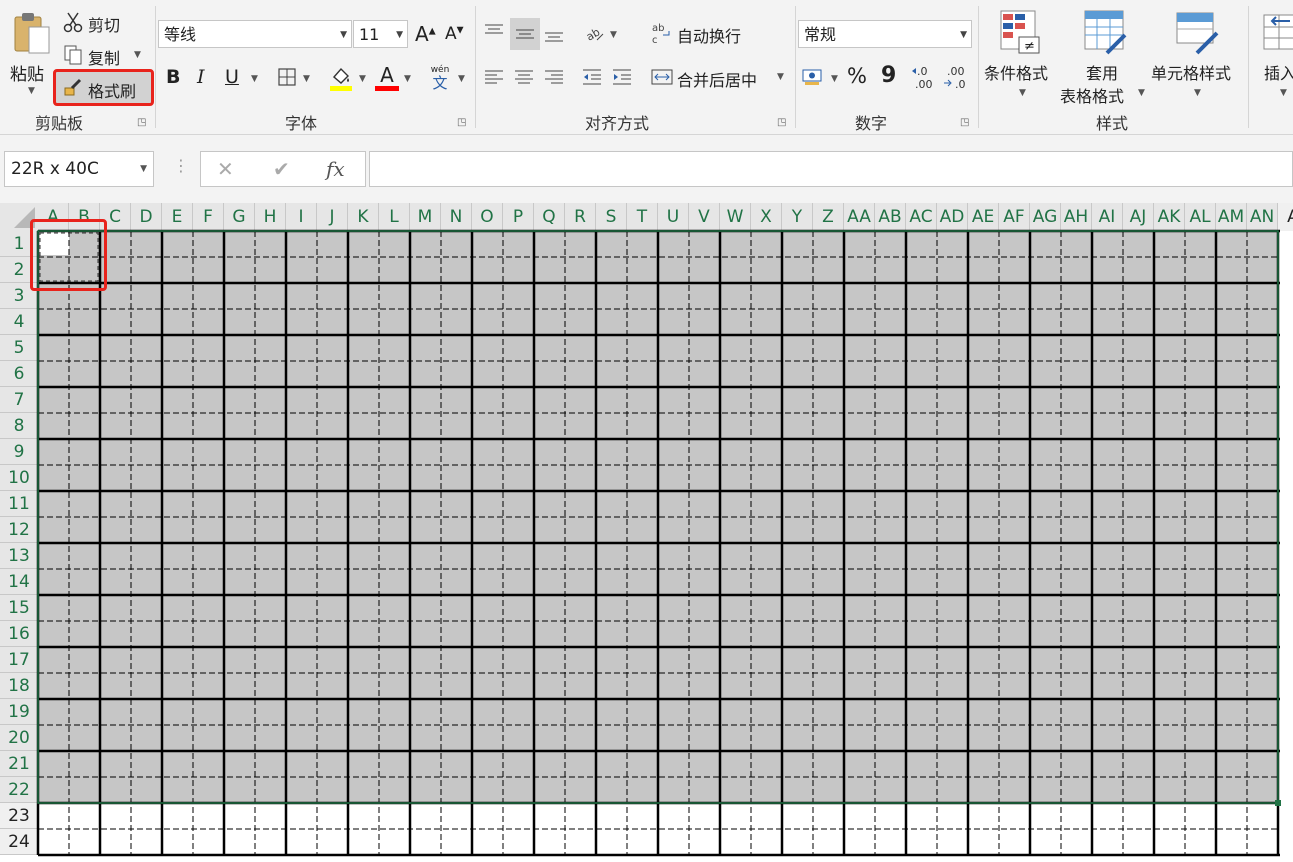  I want to click on source-format-highlight, so click(68, 255).